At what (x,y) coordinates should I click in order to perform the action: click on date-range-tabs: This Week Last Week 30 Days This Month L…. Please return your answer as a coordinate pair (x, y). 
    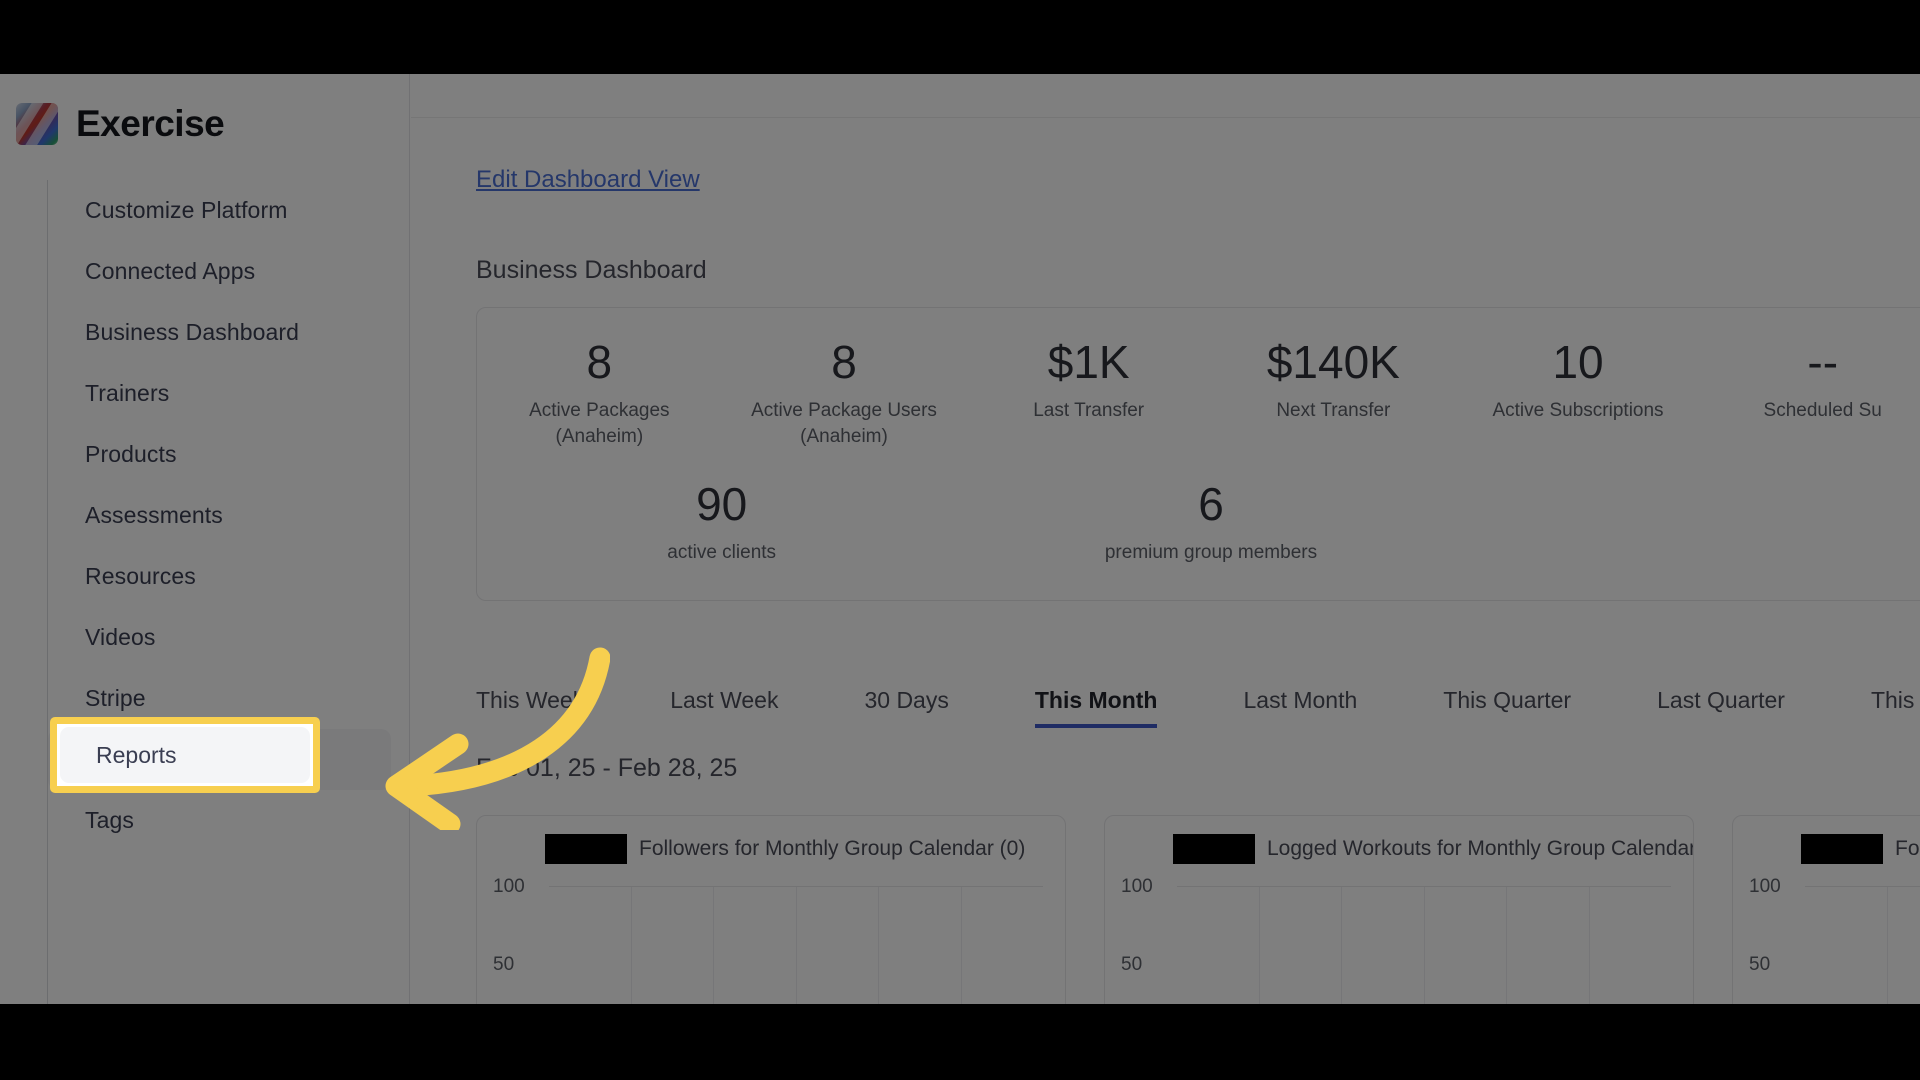
    Looking at the image, I should click on (1198, 707).